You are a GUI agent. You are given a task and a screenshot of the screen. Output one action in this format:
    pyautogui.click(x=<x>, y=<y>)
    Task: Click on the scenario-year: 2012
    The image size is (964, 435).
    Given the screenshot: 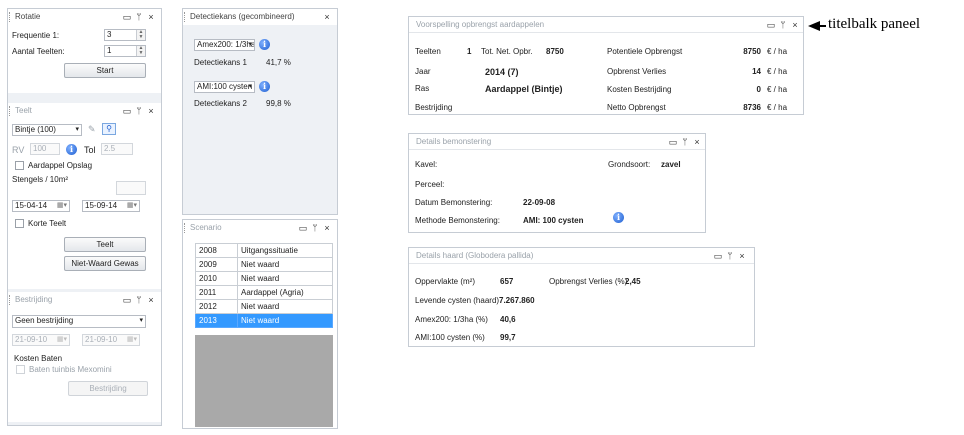 What is the action you would take?
    pyautogui.click(x=216, y=306)
    